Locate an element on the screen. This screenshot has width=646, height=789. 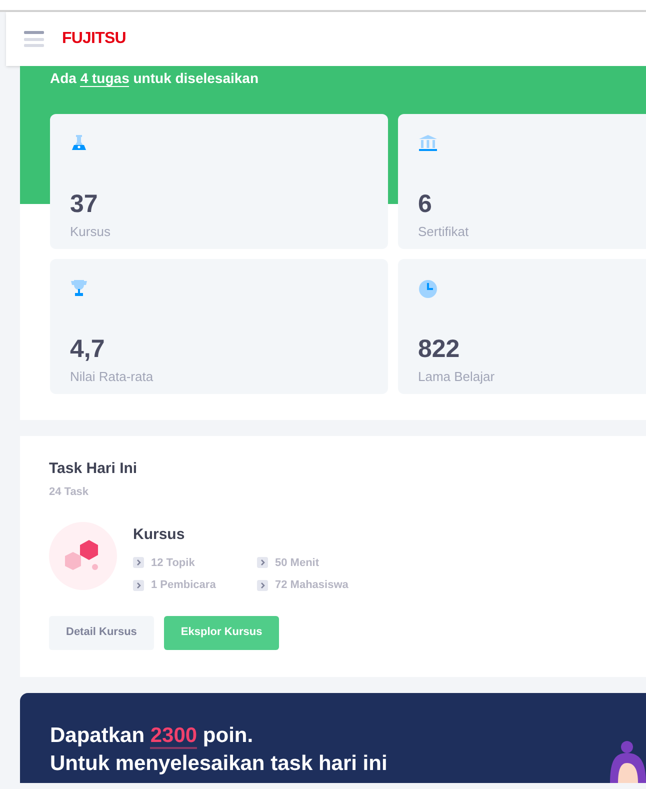
stat-value: 6 is located at coordinates (425, 204).